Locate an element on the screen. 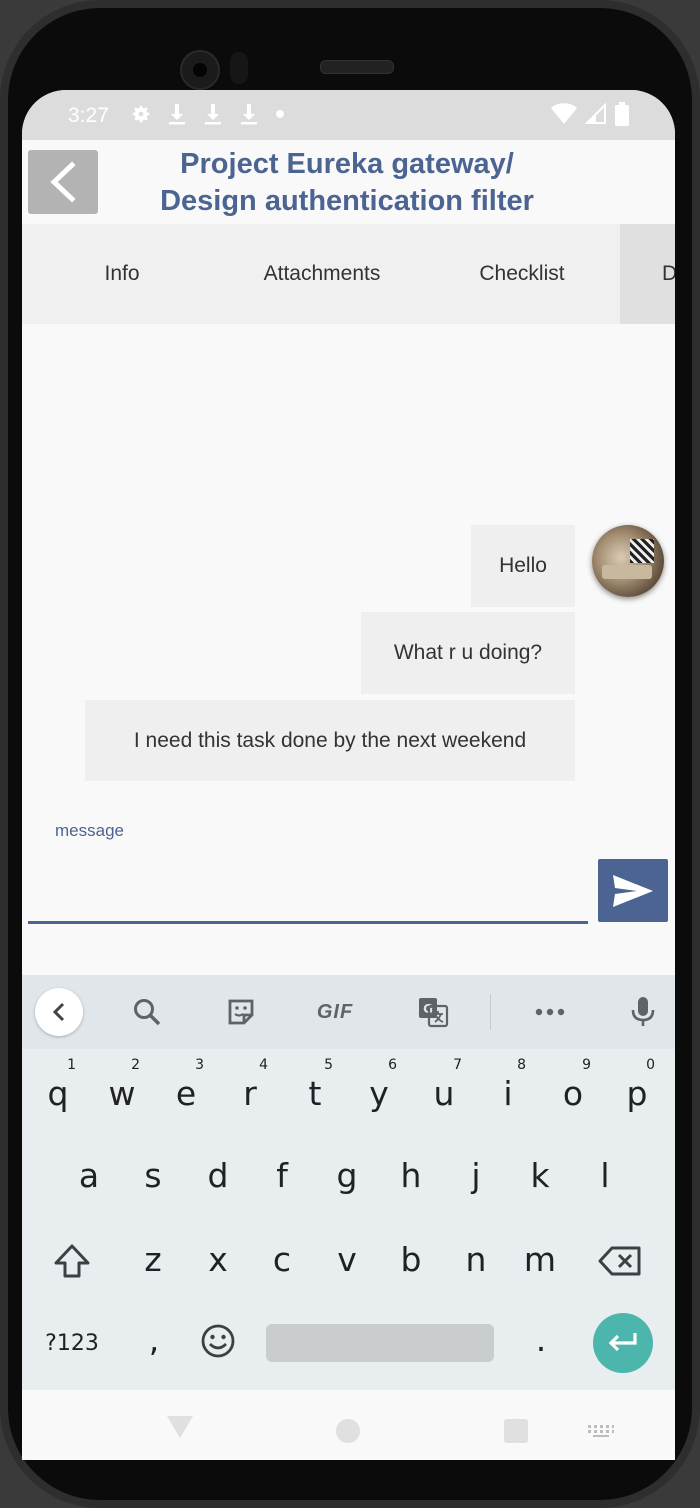 This screenshot has height=1508, width=700. key-label: i is located at coordinates (508, 1093).